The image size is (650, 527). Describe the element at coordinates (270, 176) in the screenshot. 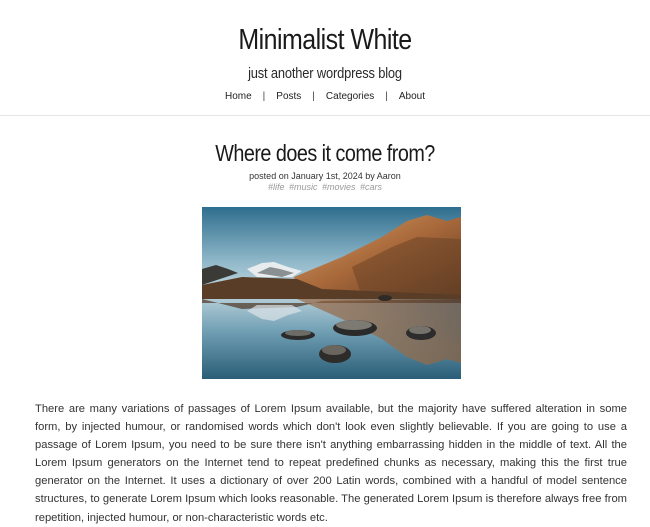

I see `meta-prefix: posted on` at that location.